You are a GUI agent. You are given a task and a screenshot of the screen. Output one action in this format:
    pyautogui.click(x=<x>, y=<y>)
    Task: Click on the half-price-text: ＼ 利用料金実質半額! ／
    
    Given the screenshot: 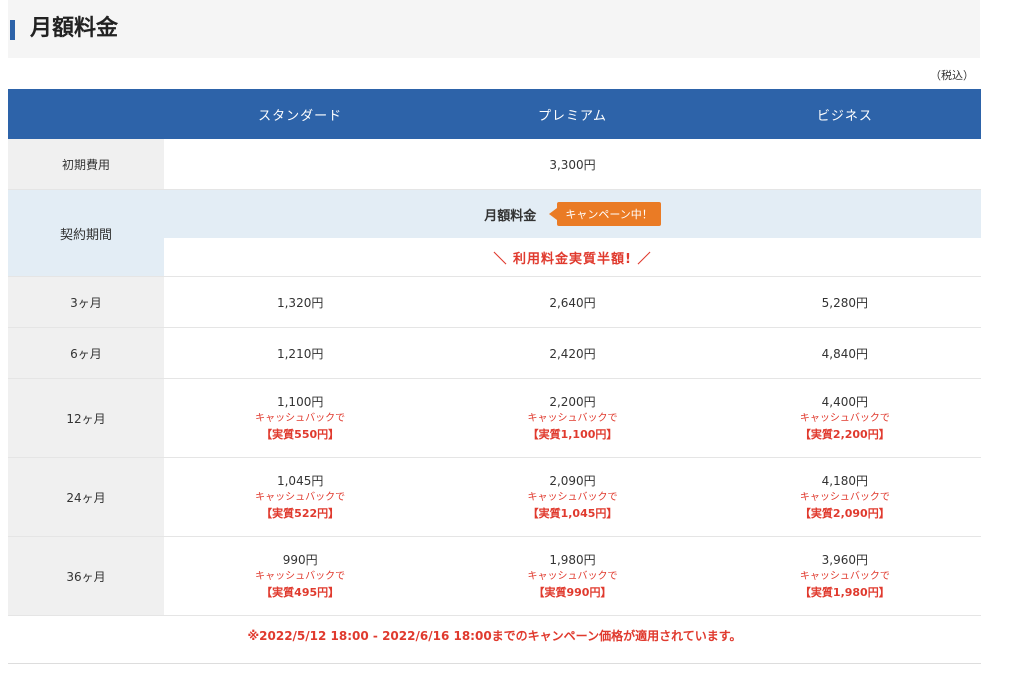 What is the action you would take?
    pyautogui.click(x=572, y=259)
    